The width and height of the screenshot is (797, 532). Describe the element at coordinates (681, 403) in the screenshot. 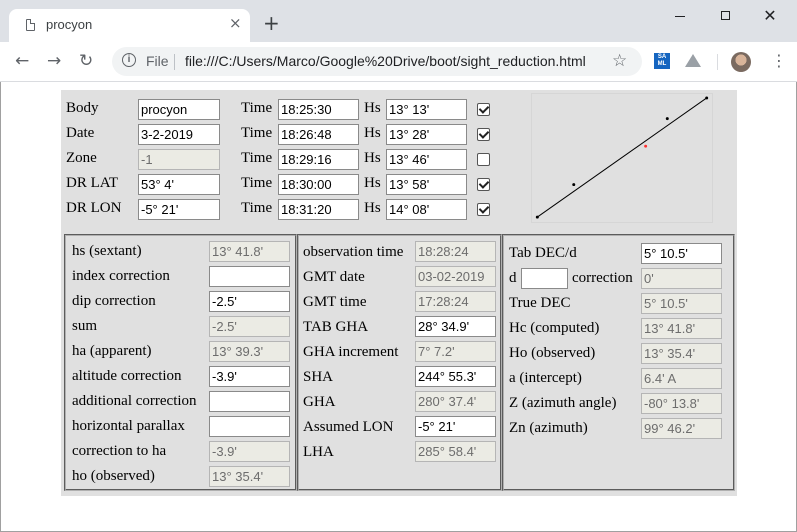

I see `azimuth-angle-output: -80° 13.8'` at that location.